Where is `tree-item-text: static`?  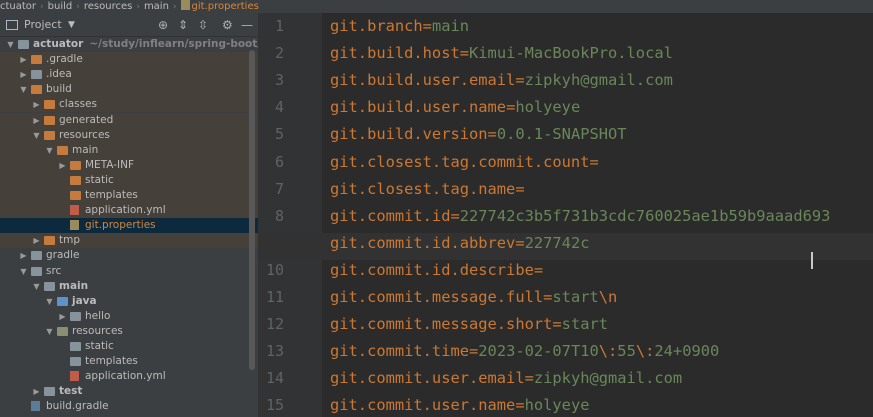 tree-item-text: static is located at coordinates (99, 179).